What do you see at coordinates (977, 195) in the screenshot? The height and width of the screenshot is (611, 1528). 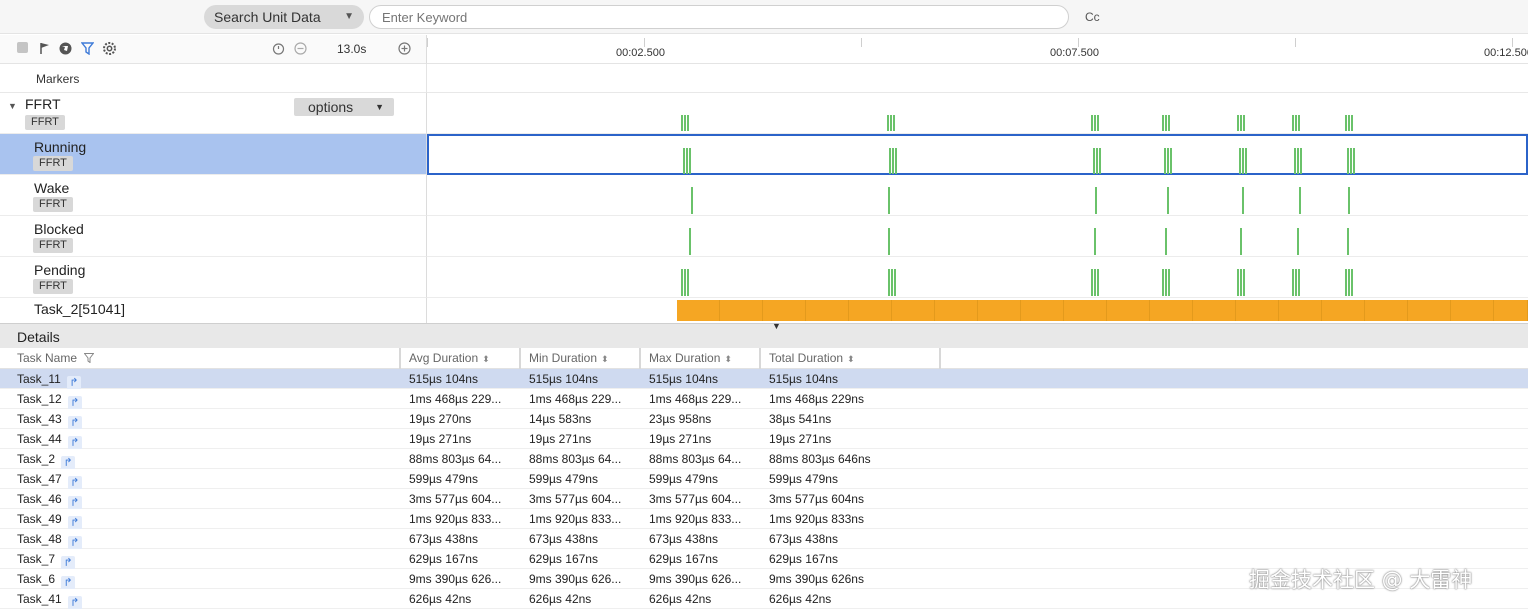 I see `track-lane-wake` at bounding box center [977, 195].